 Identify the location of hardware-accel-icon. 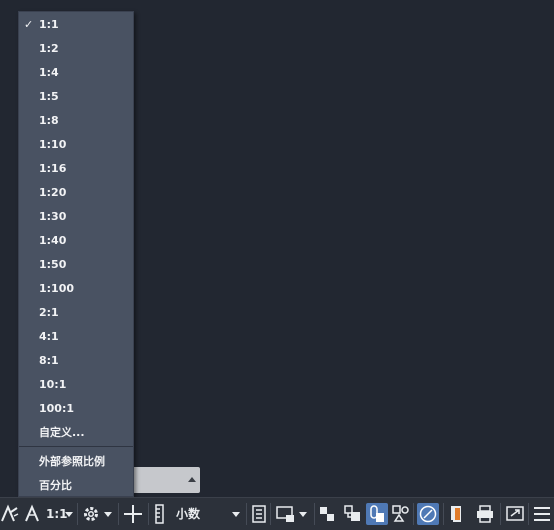
(428, 514).